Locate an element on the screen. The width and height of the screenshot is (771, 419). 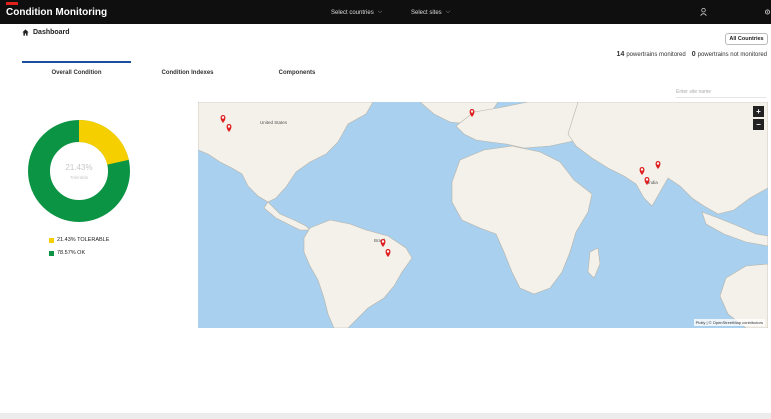
land-asia is located at coordinates (667, 158).